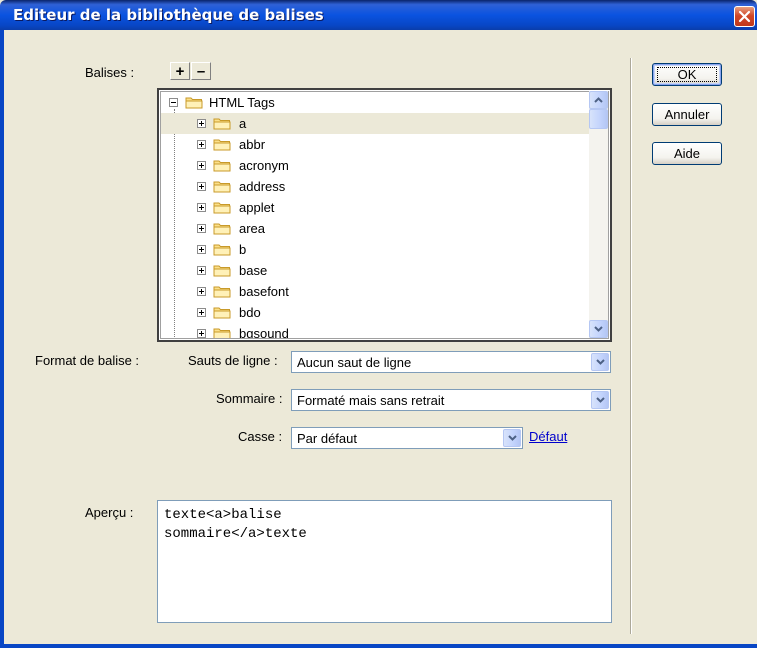  What do you see at coordinates (250, 312) in the screenshot?
I see `tree-item-label: bdo` at bounding box center [250, 312].